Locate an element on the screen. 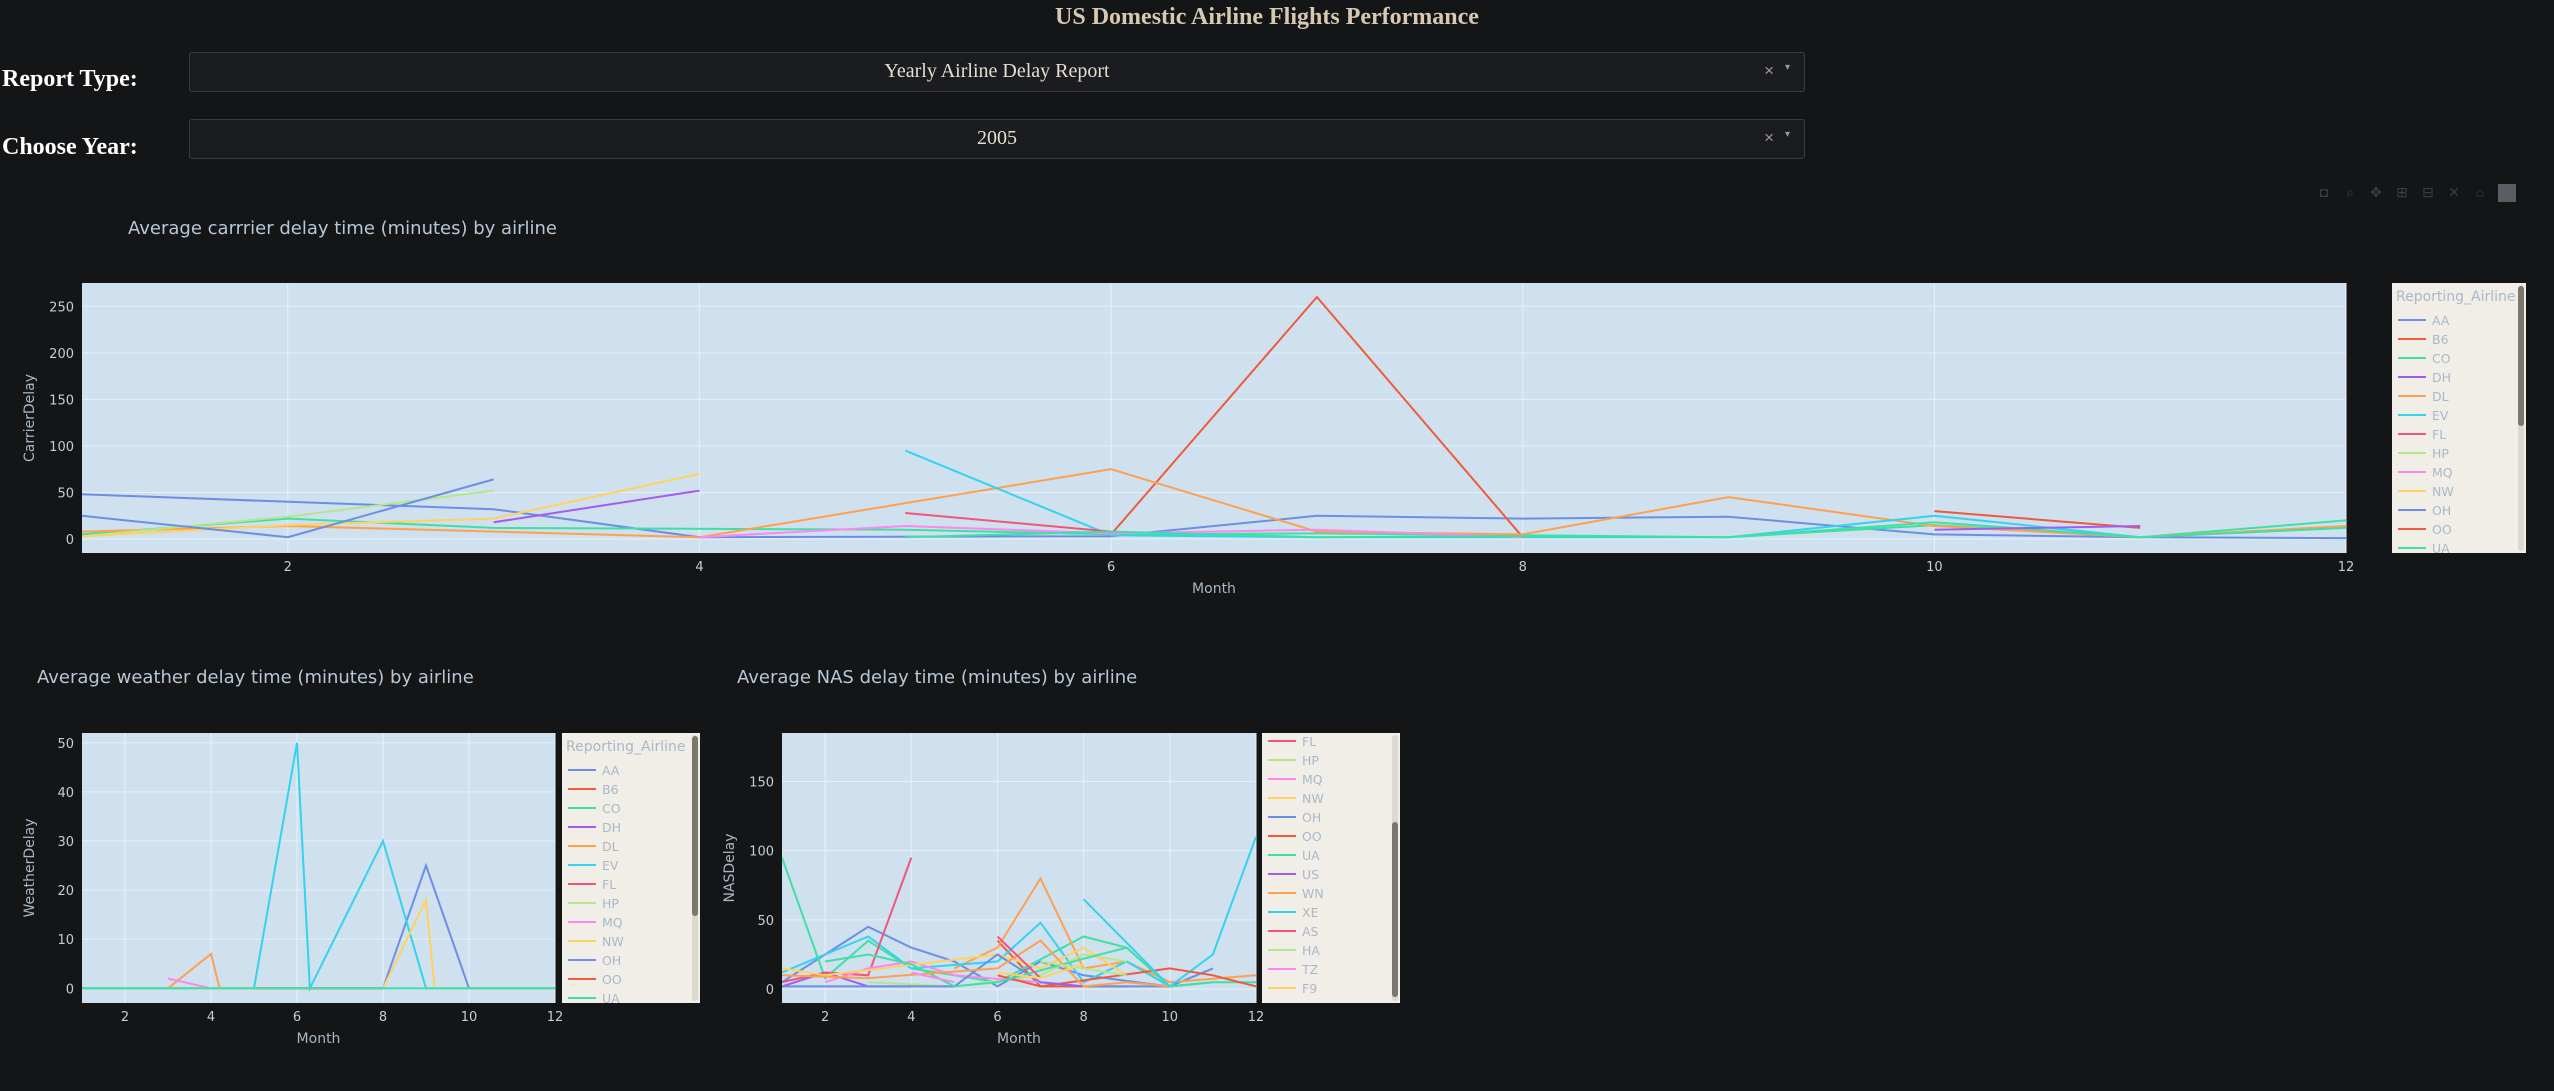 This screenshot has width=2554, height=1091. y-tick-label: 250 is located at coordinates (61, 307).